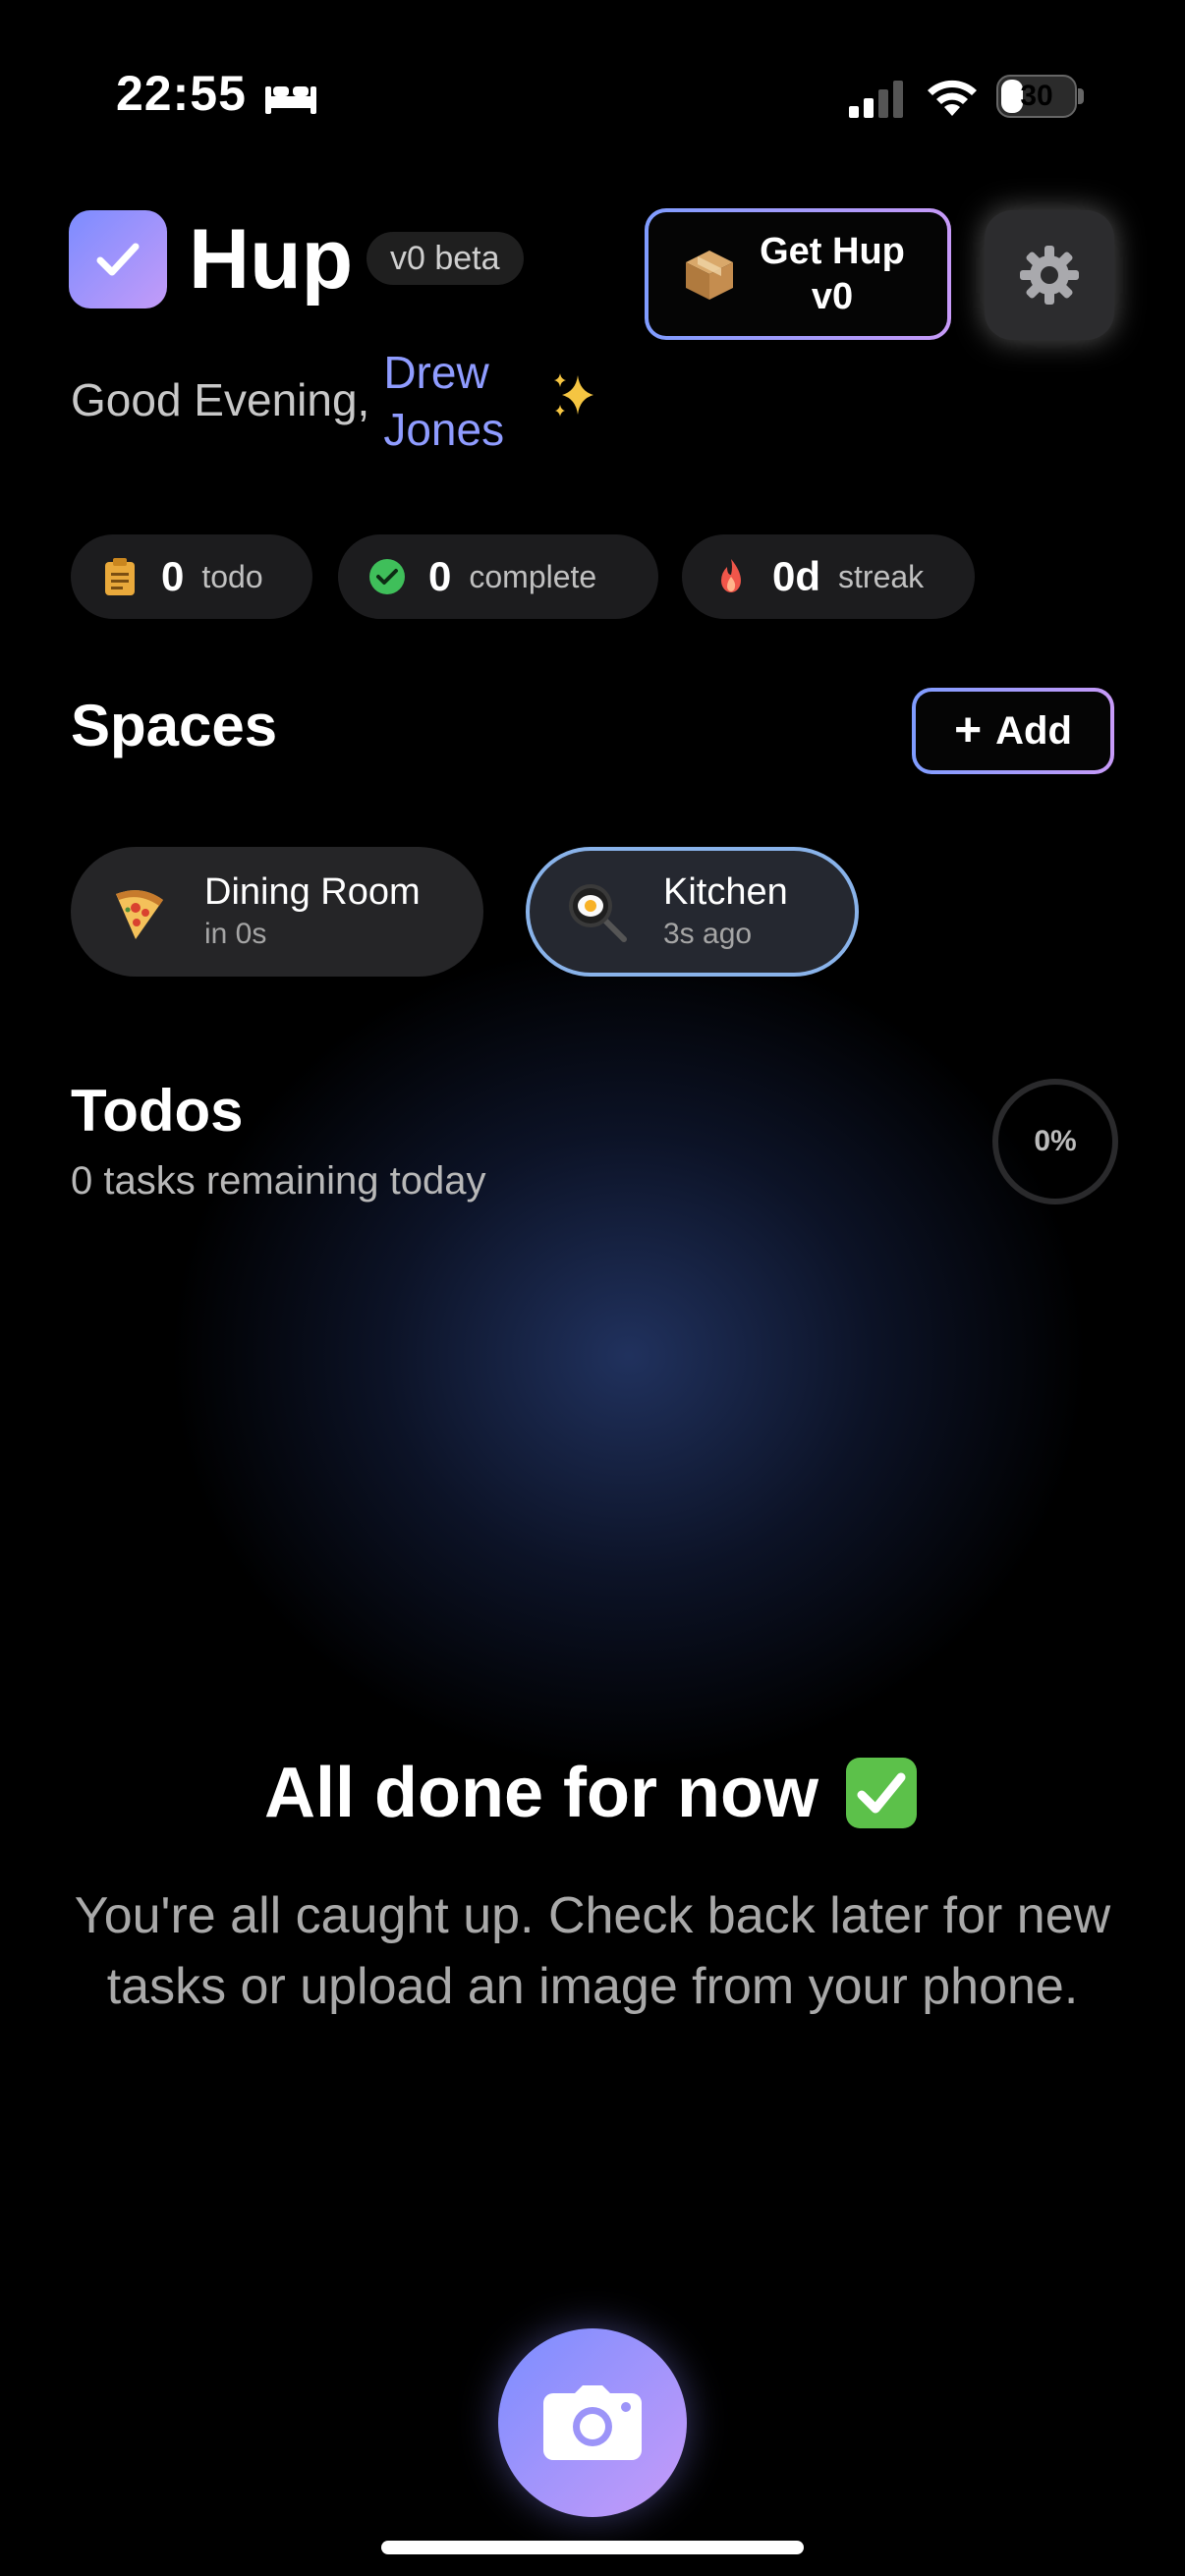  Describe the element at coordinates (708, 934) in the screenshot. I see `space-time: 3s ago` at that location.